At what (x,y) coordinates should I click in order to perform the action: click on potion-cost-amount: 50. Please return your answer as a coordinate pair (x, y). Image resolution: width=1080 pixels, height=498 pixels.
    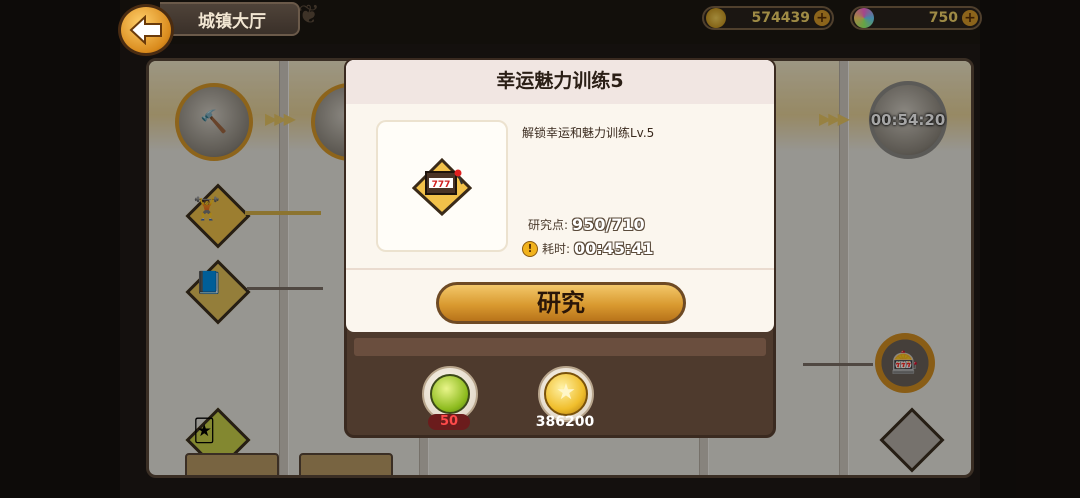
    Looking at the image, I should click on (449, 422).